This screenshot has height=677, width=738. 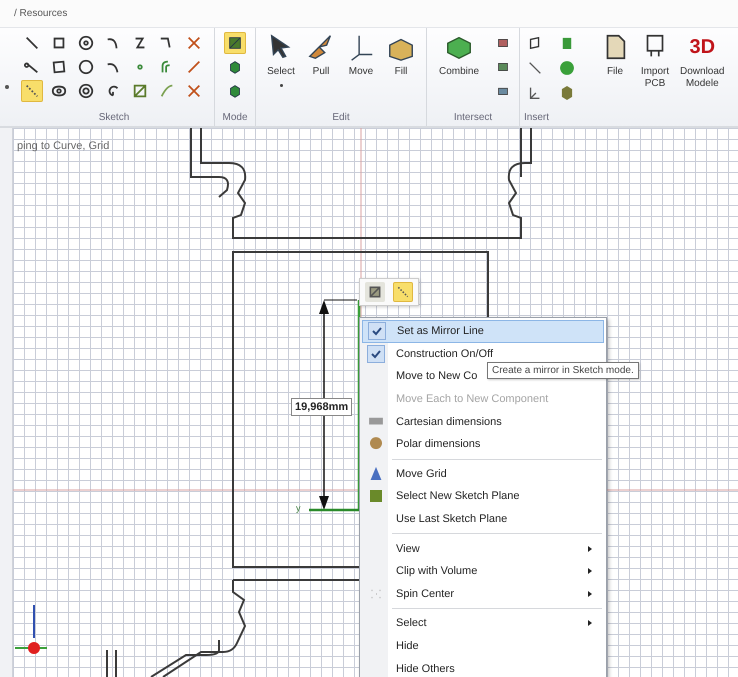 I want to click on group-label: Intersect, so click(x=473, y=117).